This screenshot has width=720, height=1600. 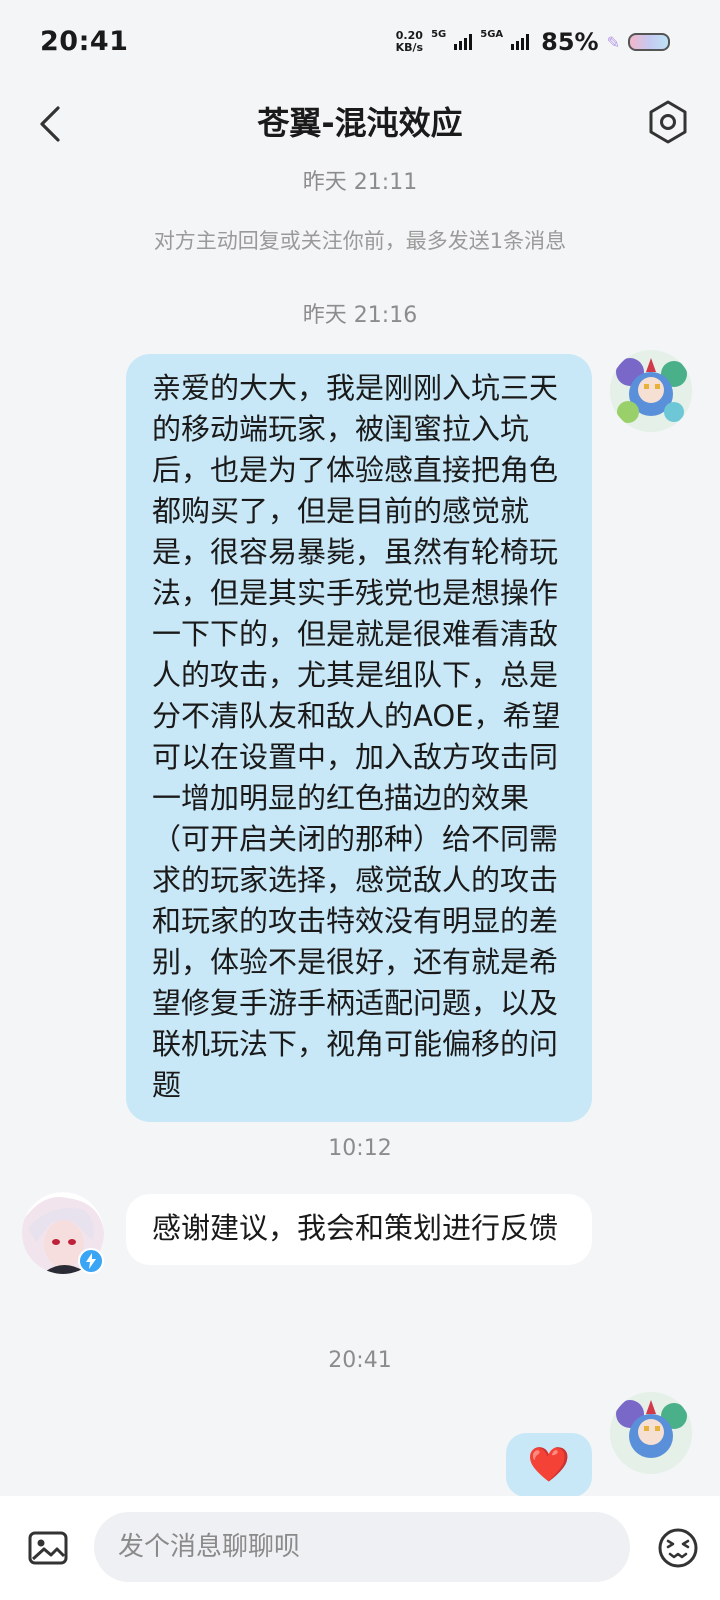 I want to click on status-time: 20:41, so click(x=84, y=41).